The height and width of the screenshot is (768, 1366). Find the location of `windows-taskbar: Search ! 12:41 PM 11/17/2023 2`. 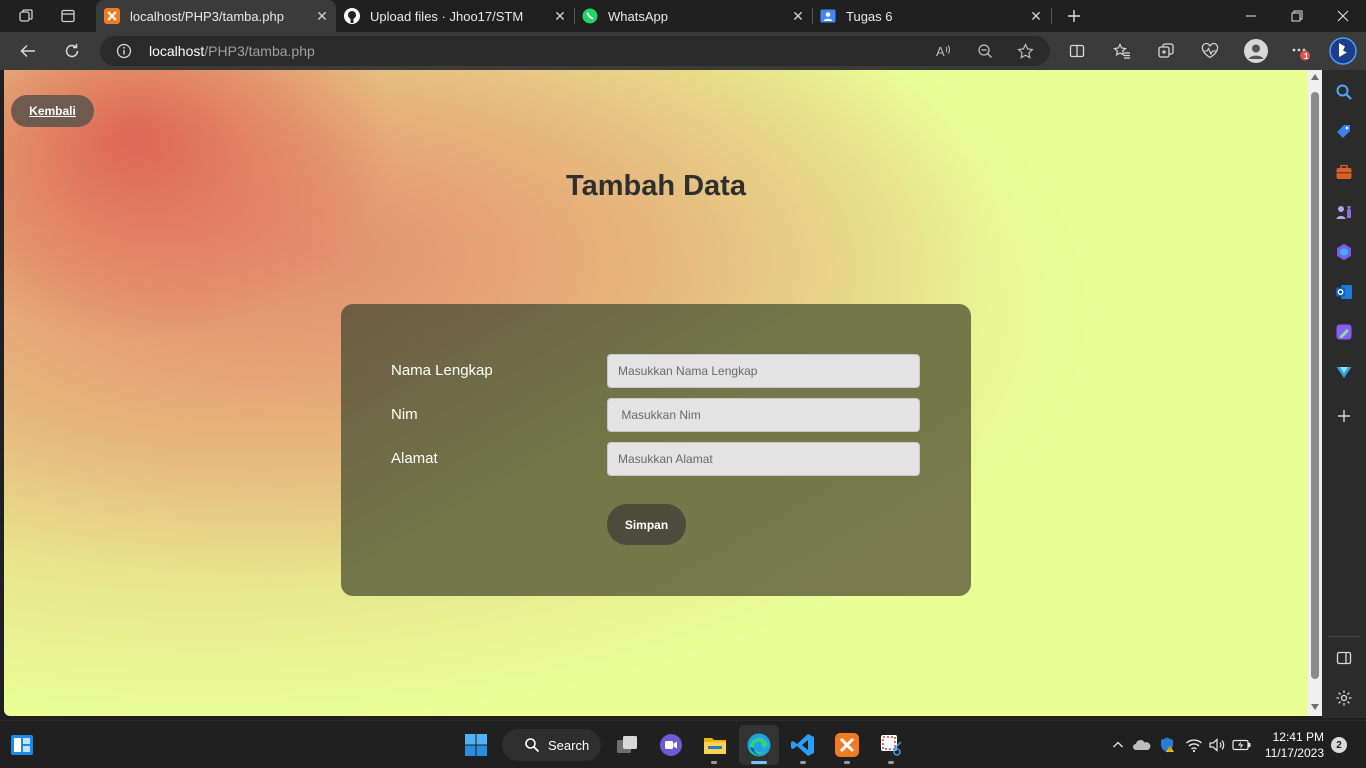

windows-taskbar: Search ! 12:41 PM 11/17/2023 2 is located at coordinates (683, 744).